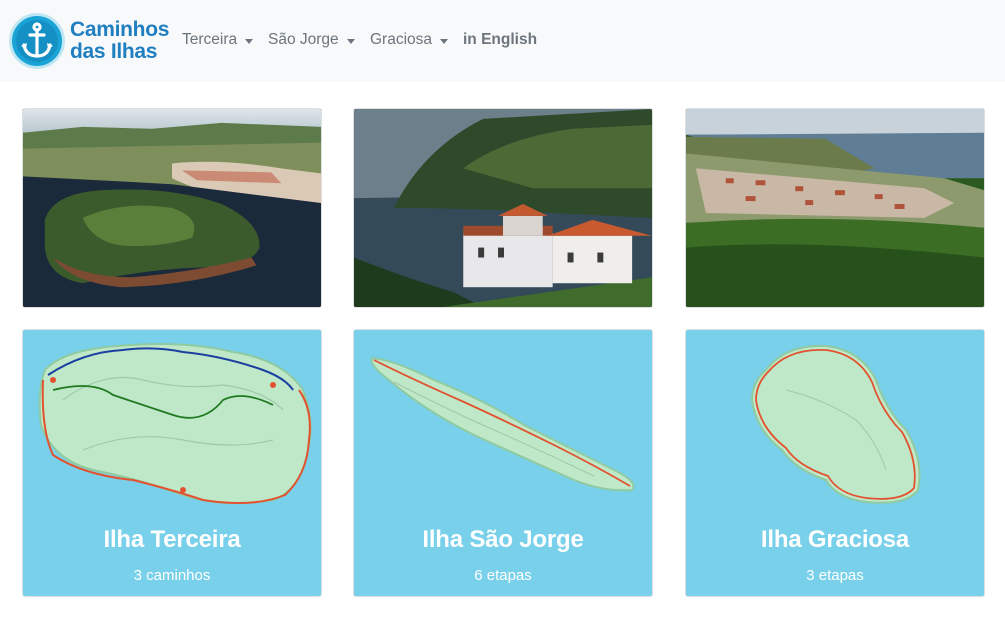 The image size is (1005, 638). What do you see at coordinates (172, 539) in the screenshot?
I see `island-title: Ilha Terceira` at bounding box center [172, 539].